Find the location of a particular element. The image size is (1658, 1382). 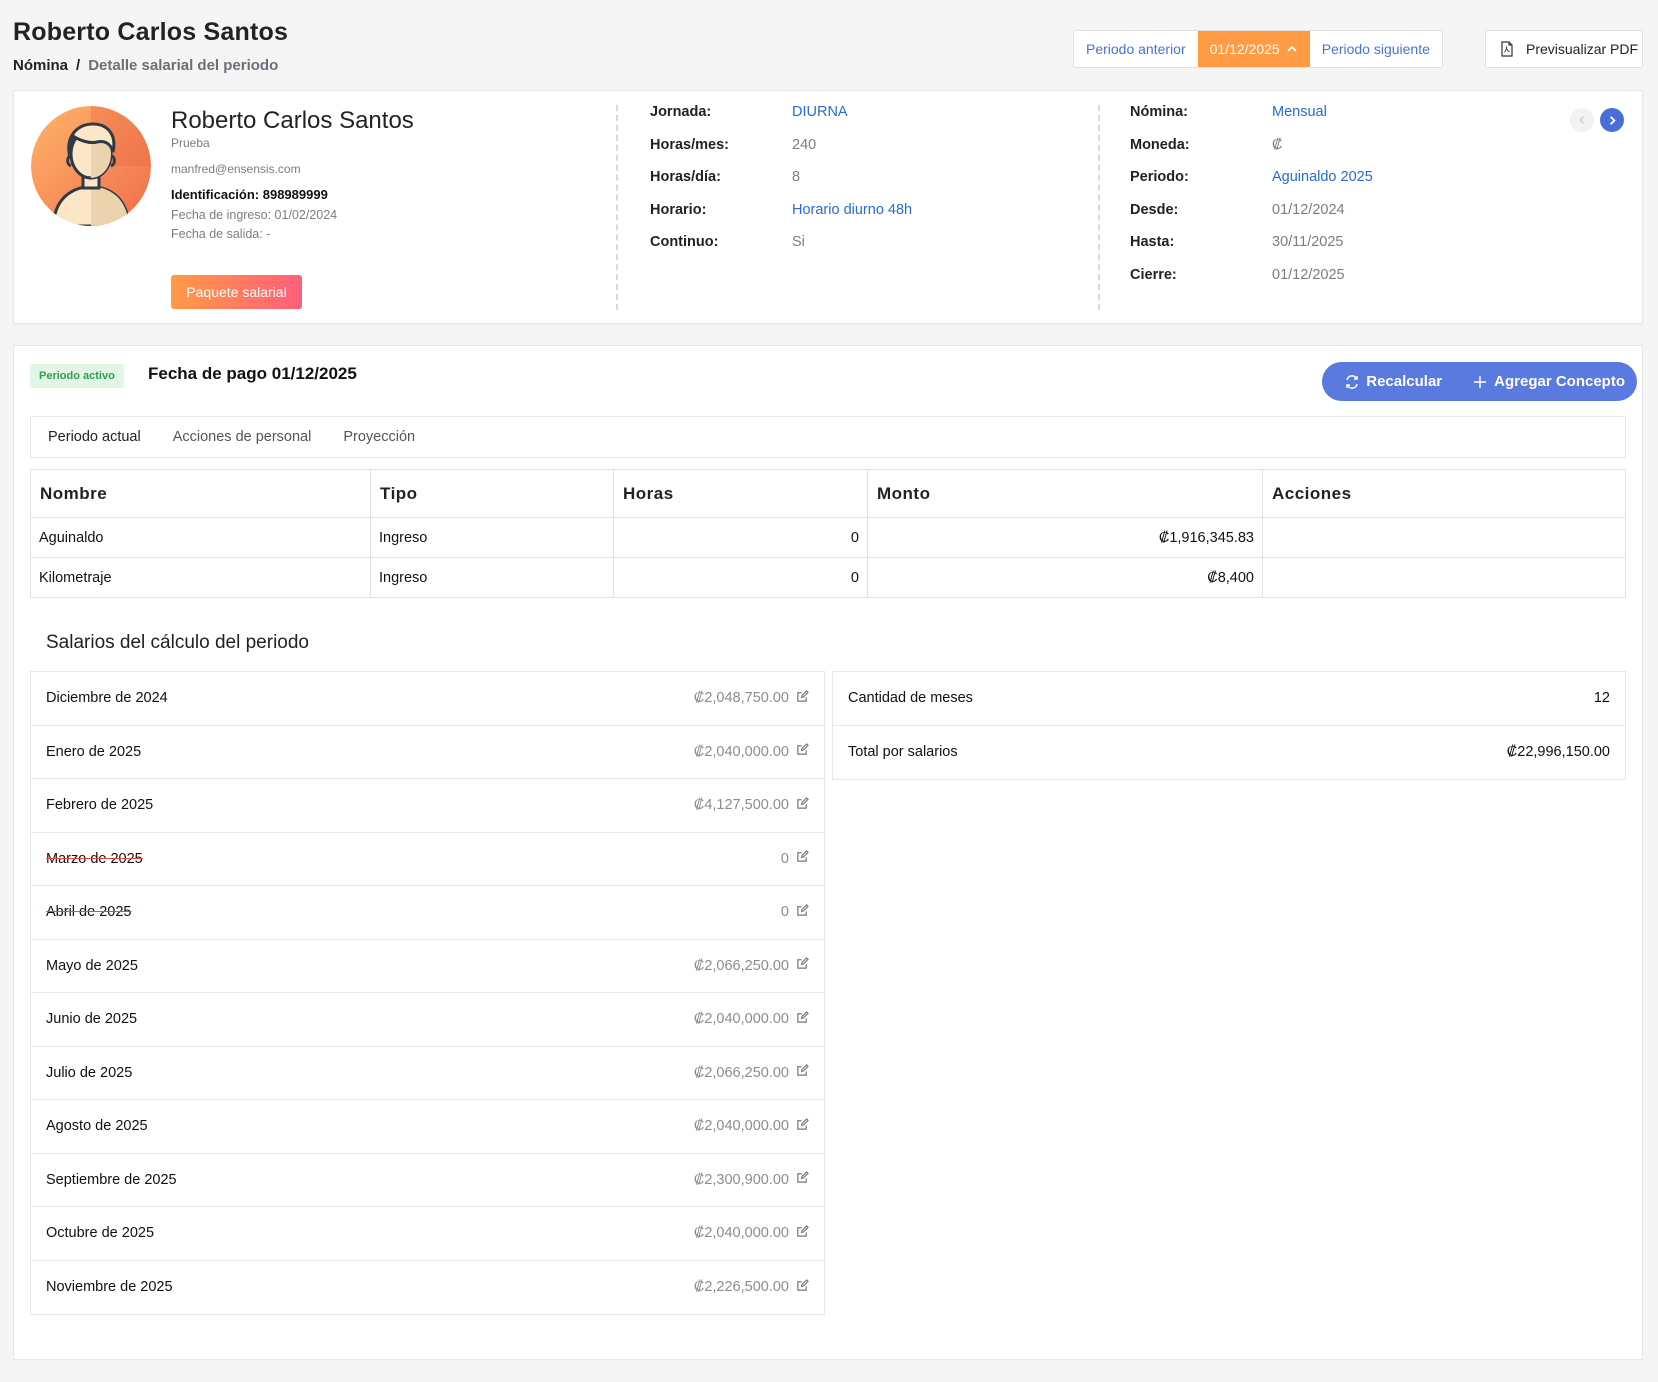

recalculate-label: Recalcular is located at coordinates (1404, 381).